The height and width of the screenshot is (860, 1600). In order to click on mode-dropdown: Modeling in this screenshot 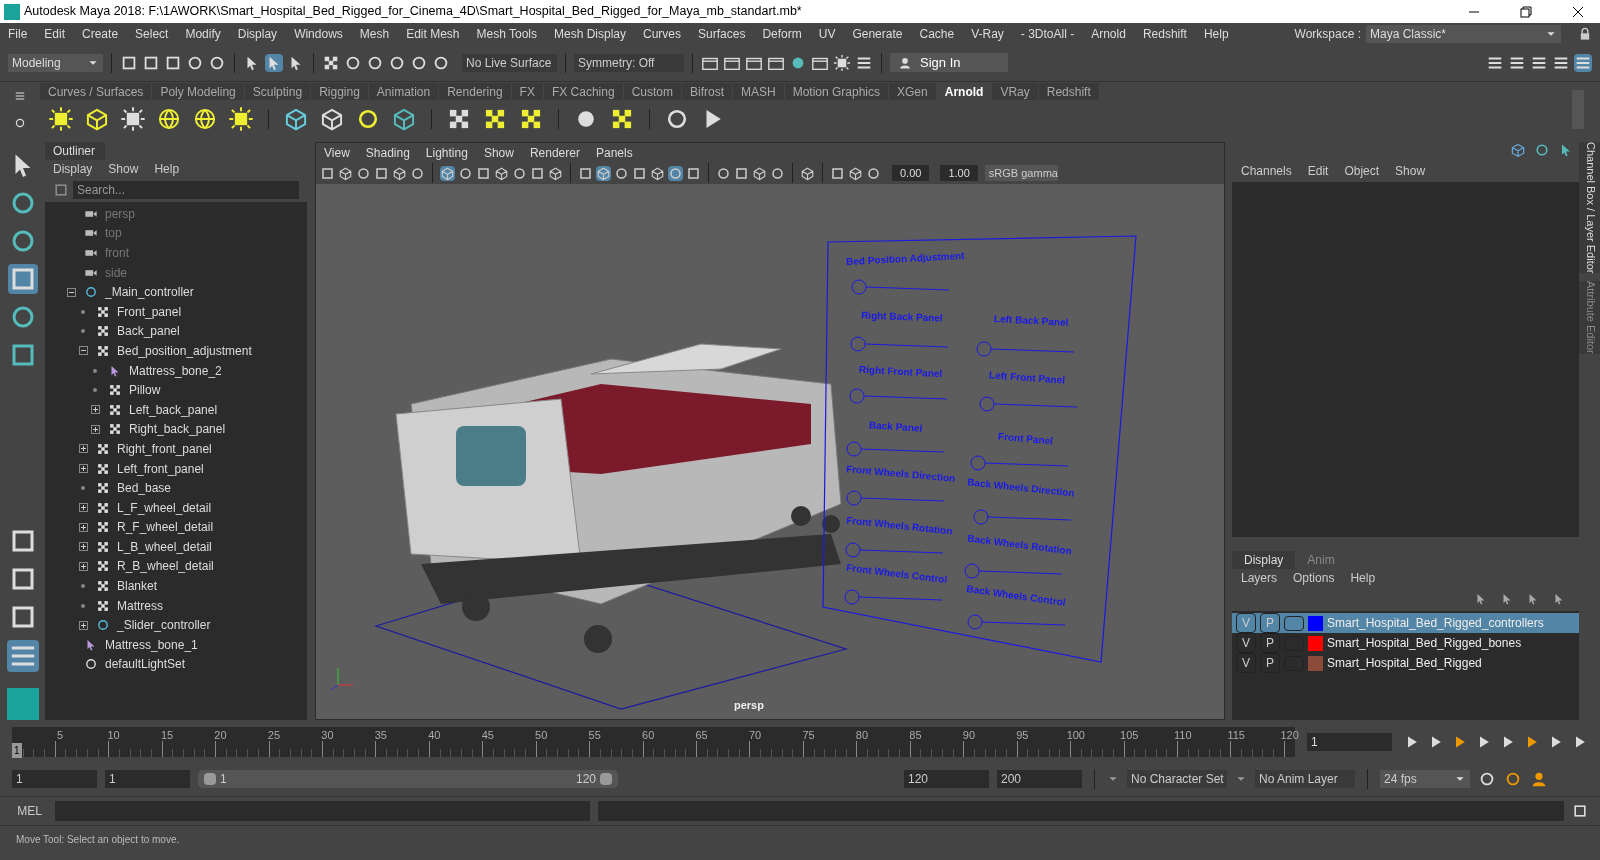, I will do `click(55, 62)`.